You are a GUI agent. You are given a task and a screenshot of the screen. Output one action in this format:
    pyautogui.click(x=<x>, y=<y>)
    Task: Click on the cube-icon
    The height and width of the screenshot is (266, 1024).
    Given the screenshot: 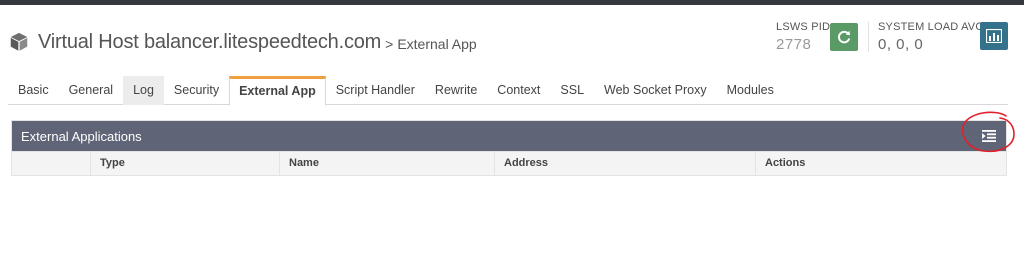 What is the action you would take?
    pyautogui.click(x=19, y=41)
    